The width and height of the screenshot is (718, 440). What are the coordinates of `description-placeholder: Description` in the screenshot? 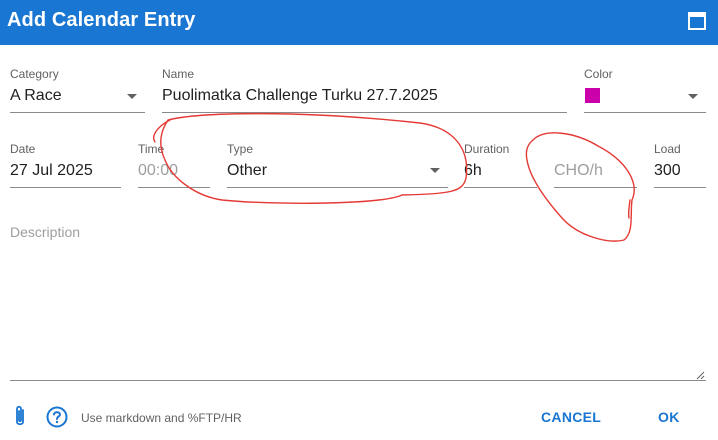 It's located at (45, 232).